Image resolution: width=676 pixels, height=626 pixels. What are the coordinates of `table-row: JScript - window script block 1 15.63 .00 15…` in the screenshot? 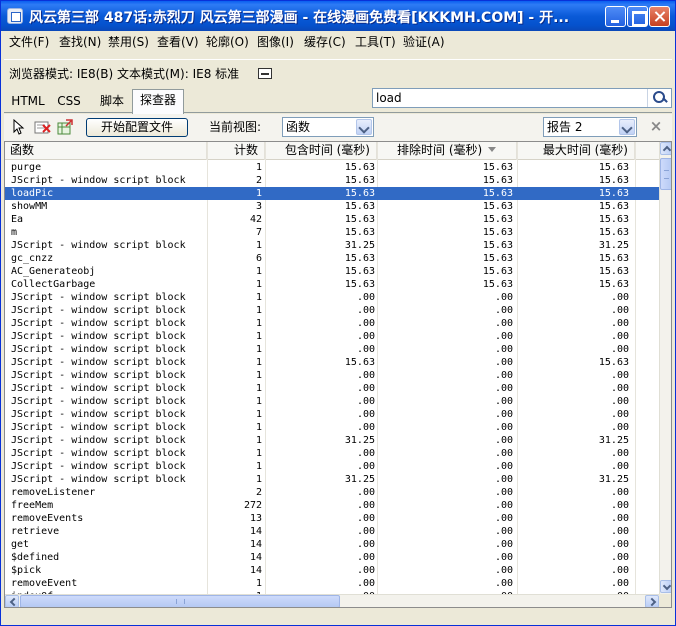 It's located at (332, 362).